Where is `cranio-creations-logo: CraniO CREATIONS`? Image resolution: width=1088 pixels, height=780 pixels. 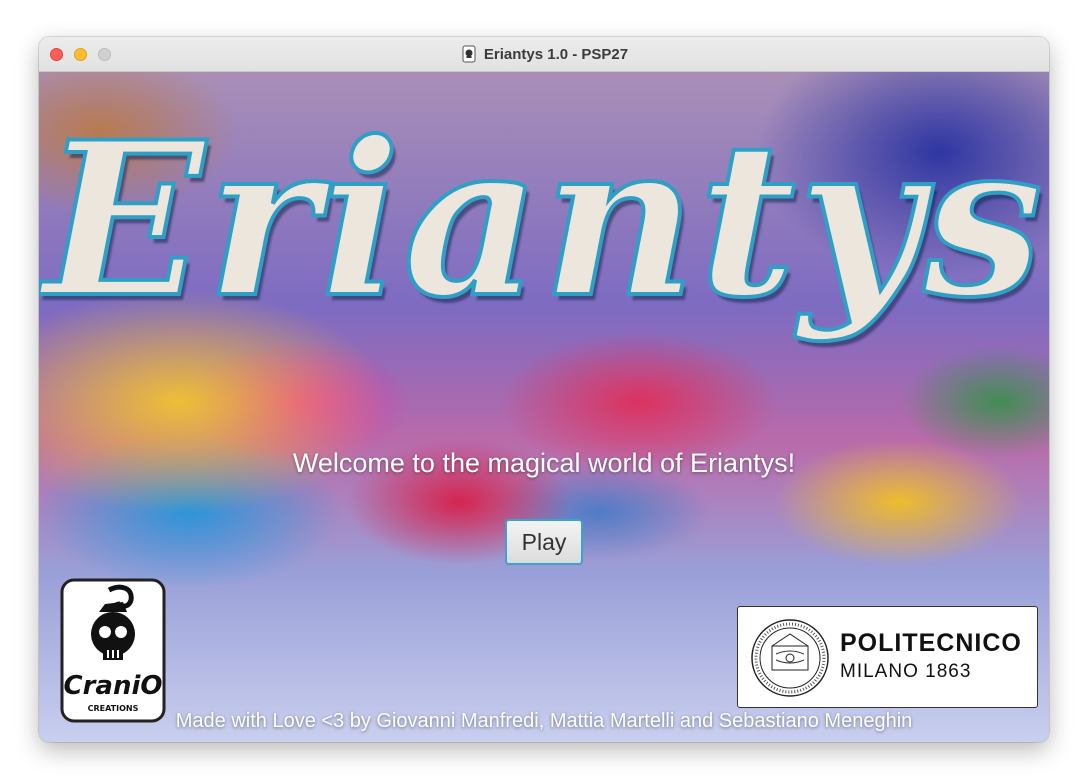 cranio-creations-logo: CraniO CREATIONS is located at coordinates (113, 650).